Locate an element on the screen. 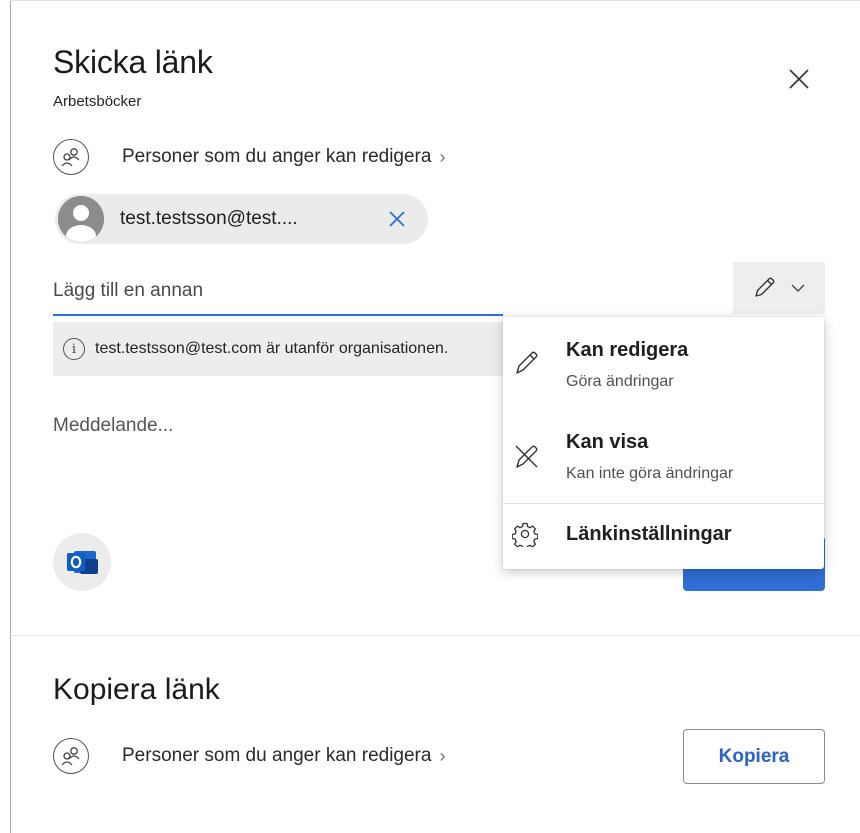 This screenshot has width=860, height=833. menu-item-can-edit: Kan redigera Göra ändringar is located at coordinates (663, 361).